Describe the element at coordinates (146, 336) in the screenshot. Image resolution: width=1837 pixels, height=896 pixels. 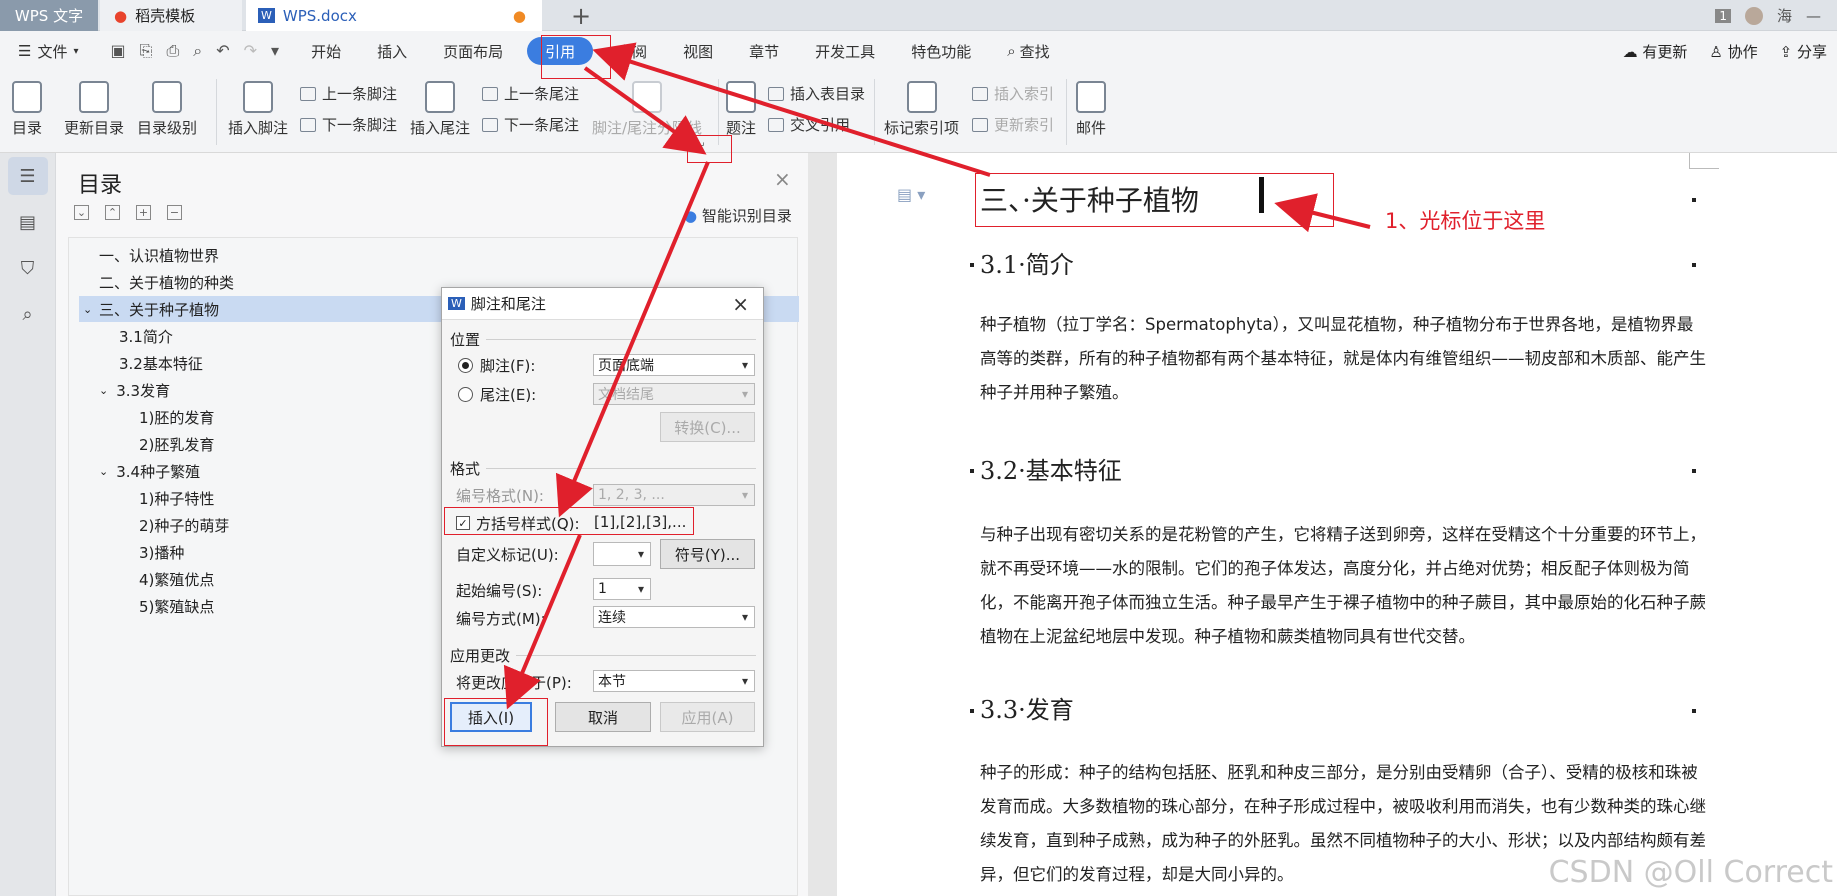
I see `toc-item: 3.1简介` at that location.